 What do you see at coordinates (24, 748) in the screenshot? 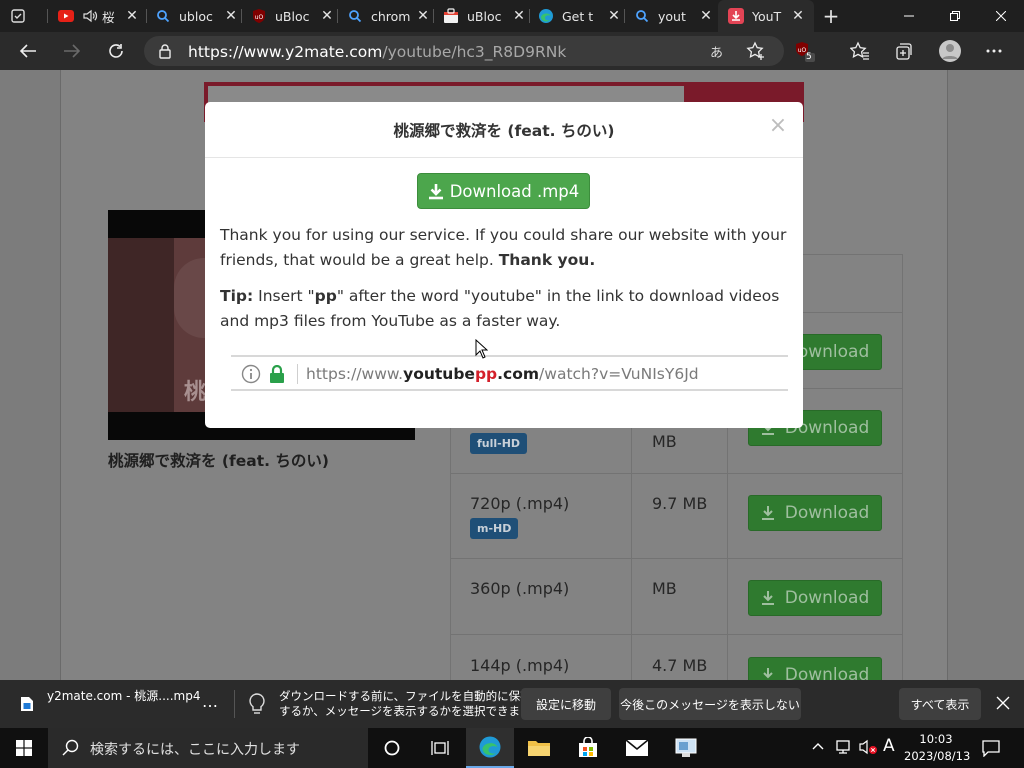
I see `start-button` at bounding box center [24, 748].